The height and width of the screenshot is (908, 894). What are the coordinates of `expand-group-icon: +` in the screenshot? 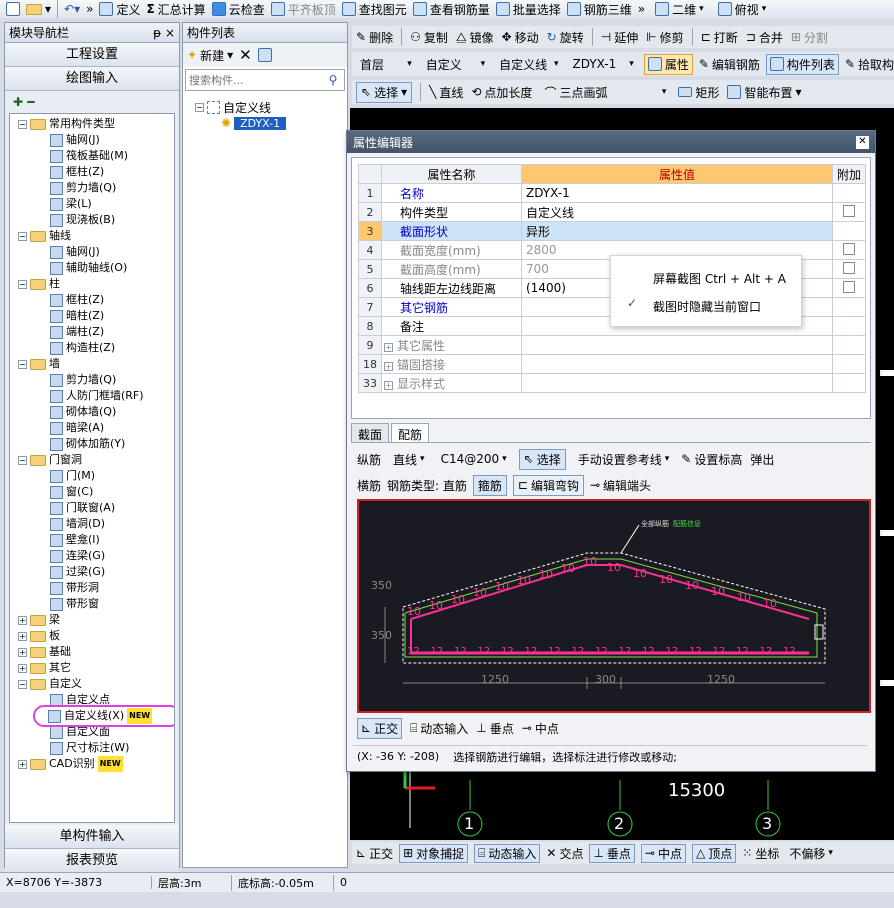 It's located at (388, 366).